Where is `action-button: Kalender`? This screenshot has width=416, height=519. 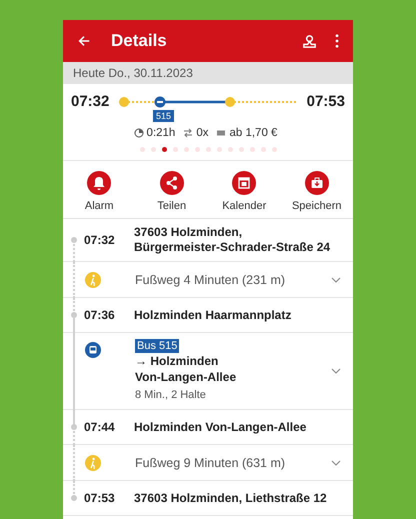 action-button: Kalender is located at coordinates (244, 191).